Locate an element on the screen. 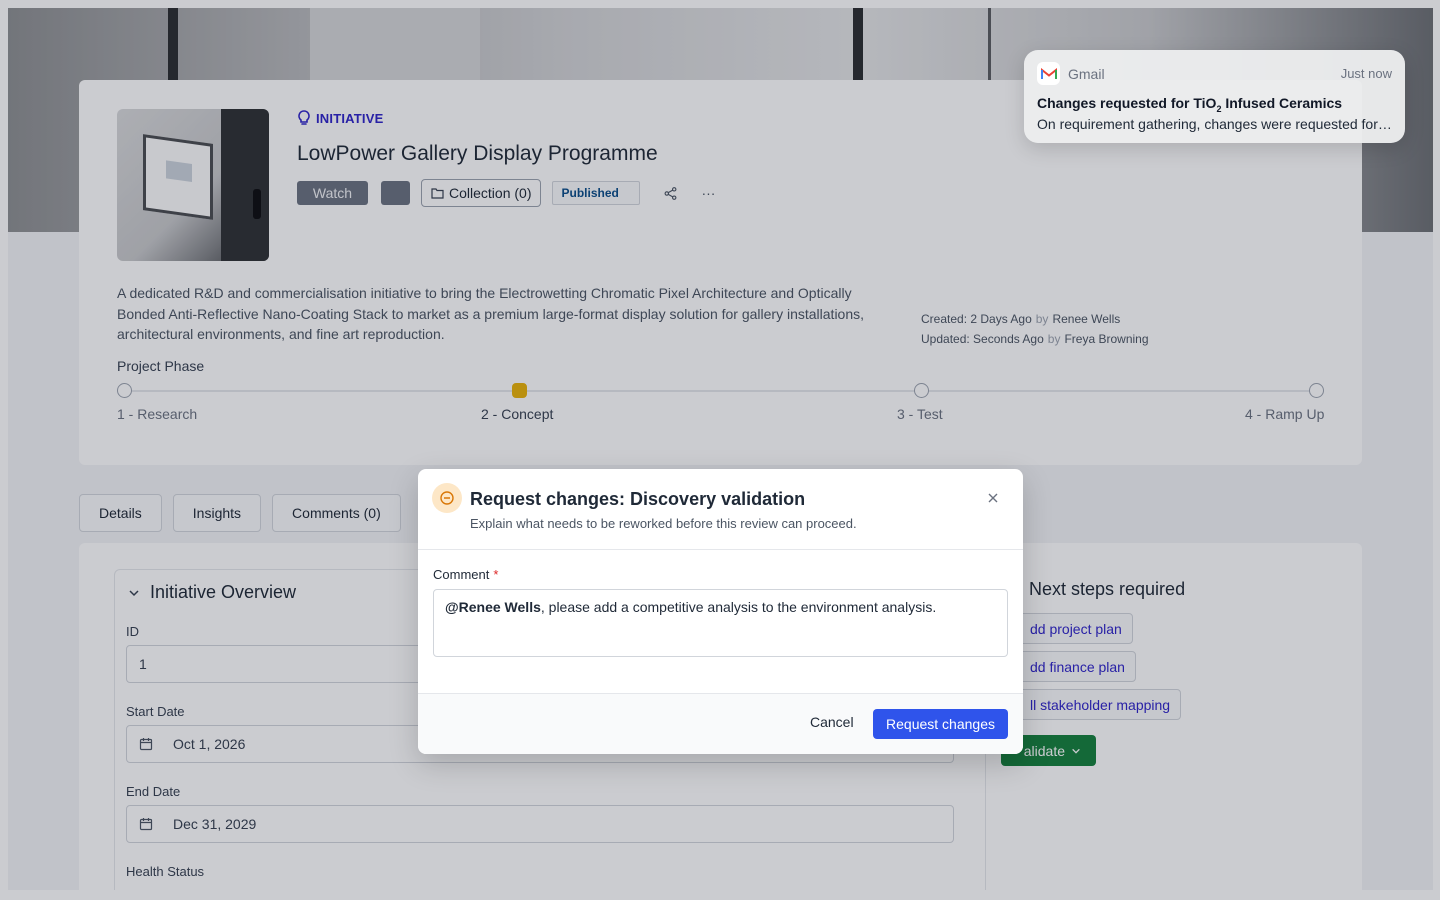 The image size is (1440, 900). gmail-icon is located at coordinates (1048, 73).